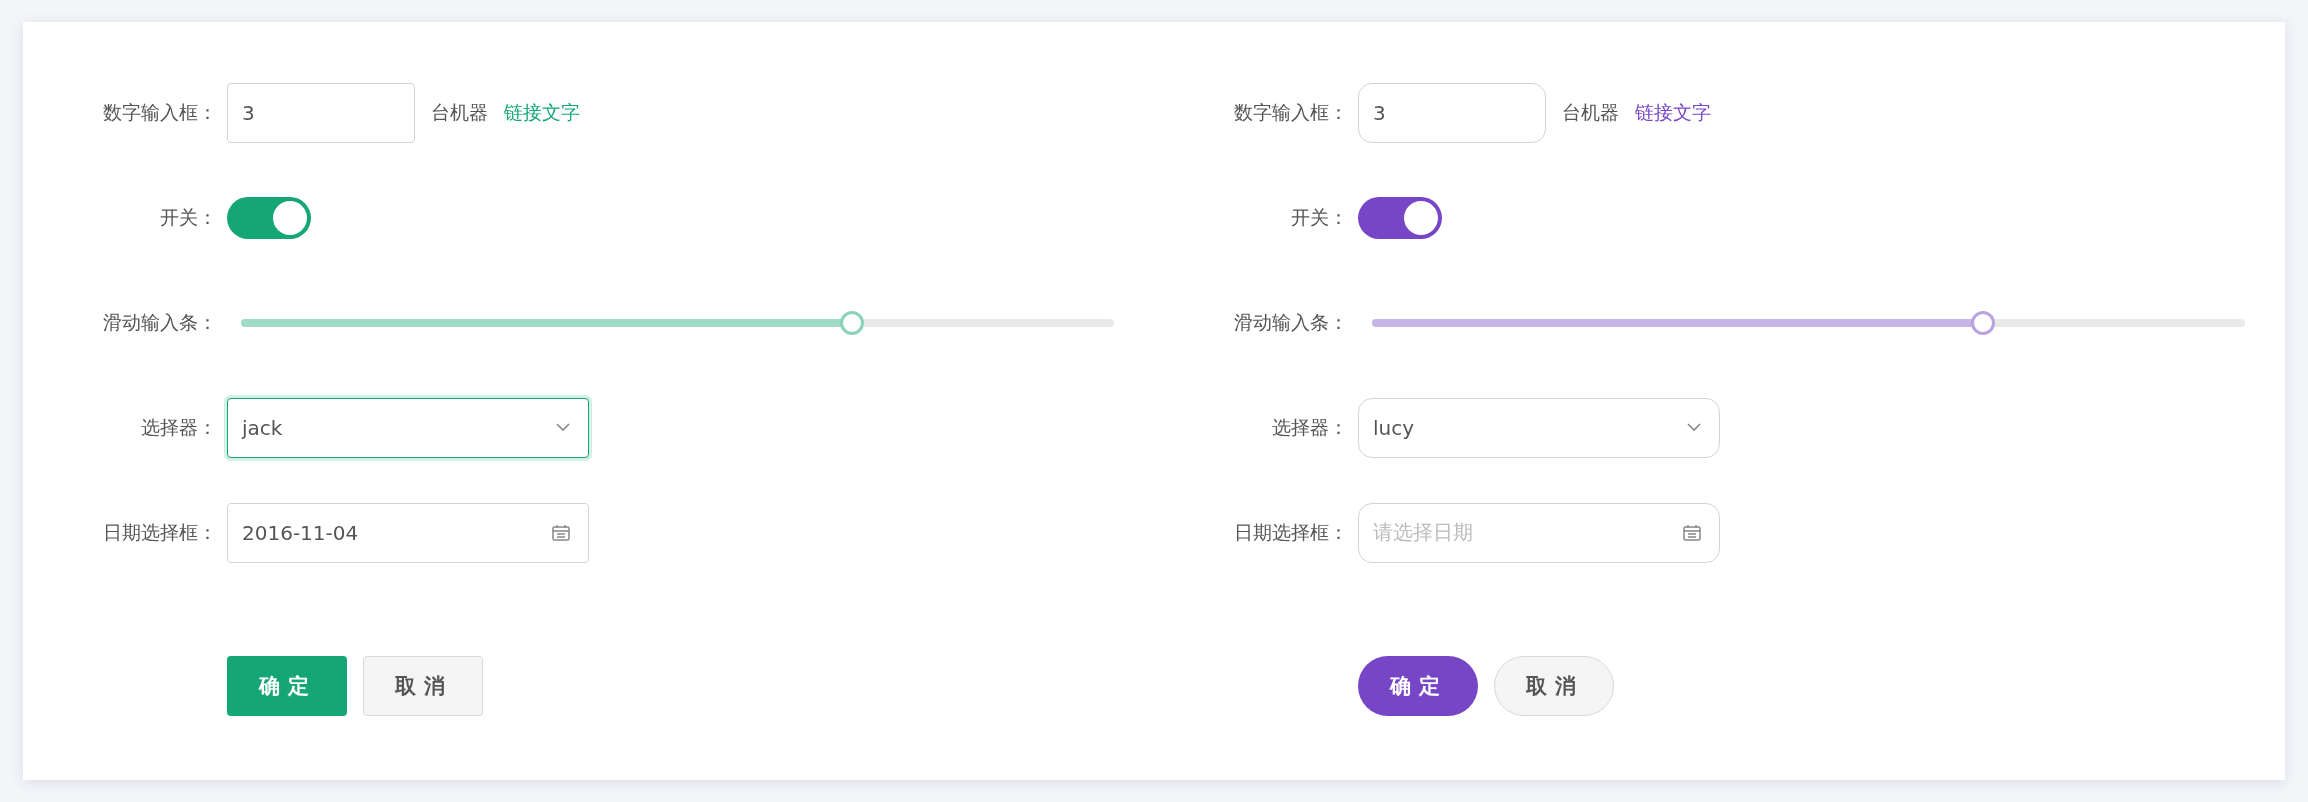 Image resolution: width=2308 pixels, height=802 pixels. I want to click on text-link: 链接文字, so click(1673, 112).